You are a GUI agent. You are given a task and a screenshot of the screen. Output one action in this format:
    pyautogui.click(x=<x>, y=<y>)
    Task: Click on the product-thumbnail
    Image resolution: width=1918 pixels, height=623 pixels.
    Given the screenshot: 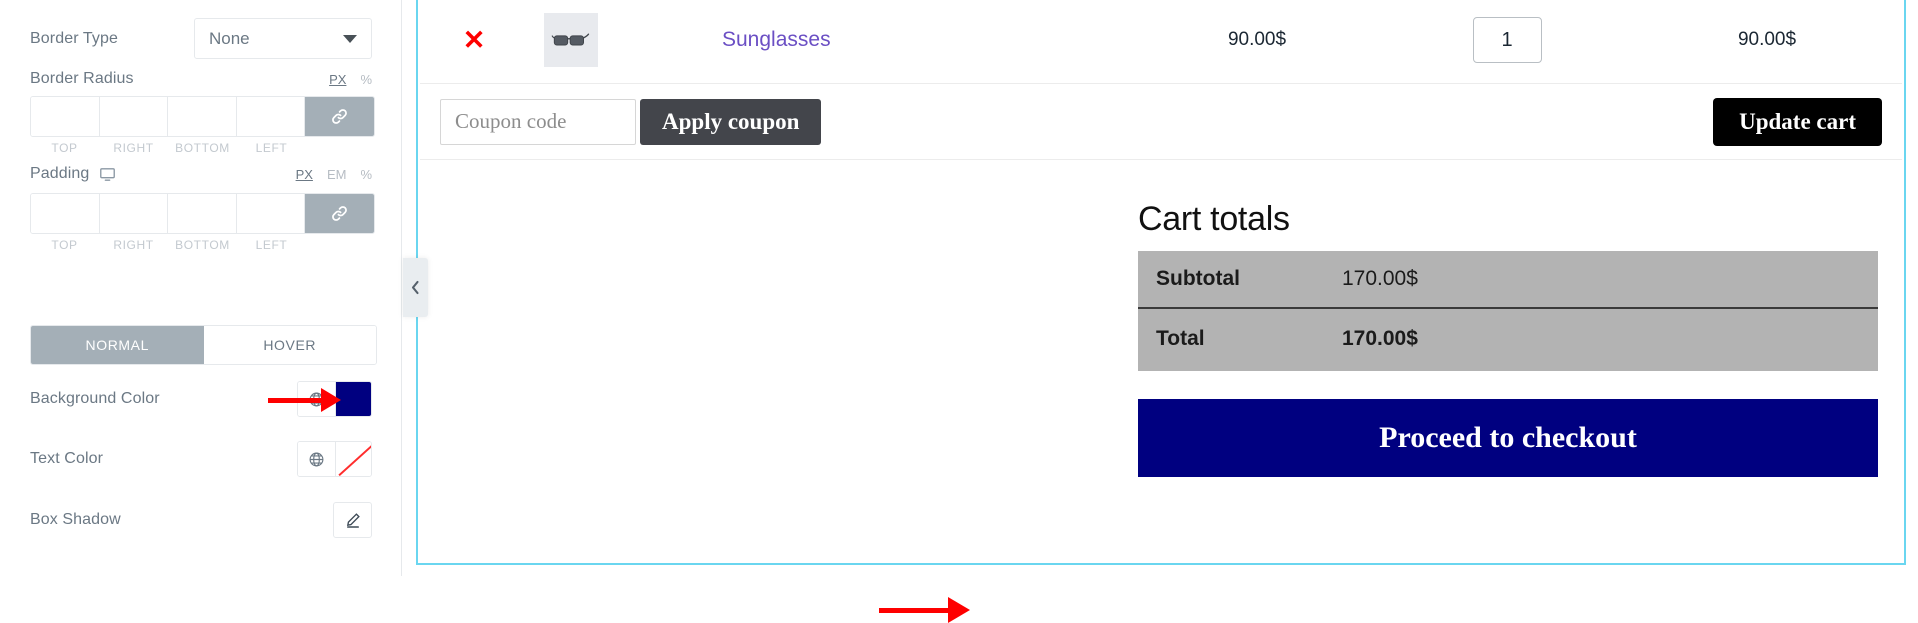 What is the action you would take?
    pyautogui.click(x=571, y=40)
    